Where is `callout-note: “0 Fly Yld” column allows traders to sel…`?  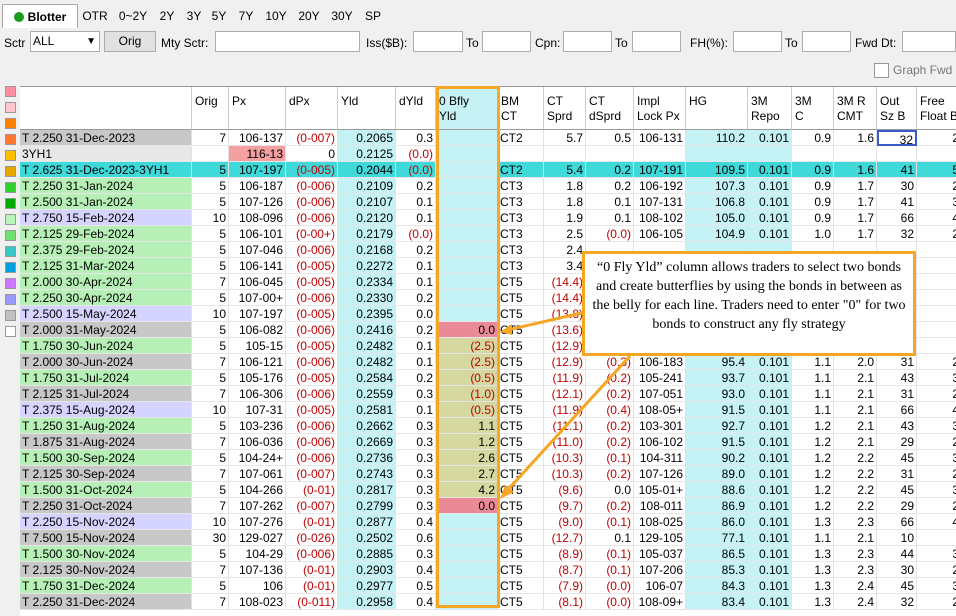
callout-note: “0 Fly Yld” column allows traders to sel… is located at coordinates (749, 303).